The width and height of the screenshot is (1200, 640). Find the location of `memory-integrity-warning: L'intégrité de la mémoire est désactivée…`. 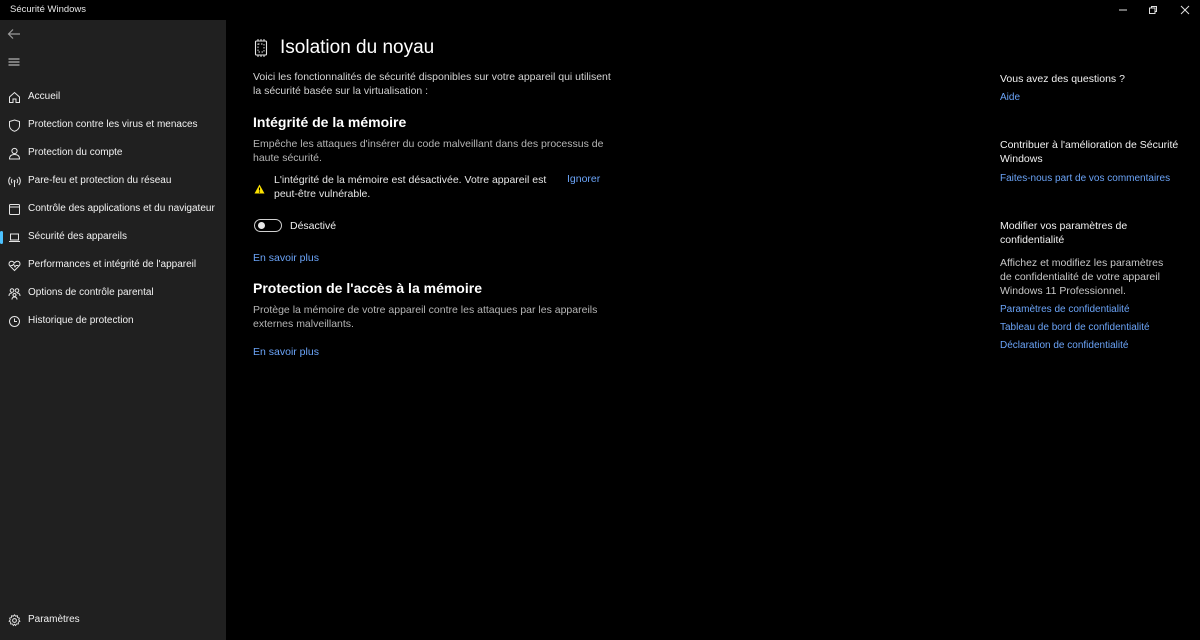

memory-integrity-warning: L'intégrité de la mémoire est désactivée… is located at coordinates (410, 187).